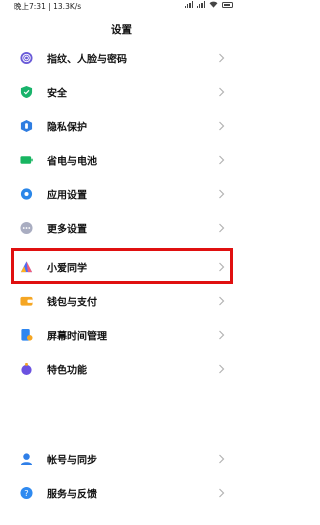 This screenshot has width=320, height=525. What do you see at coordinates (26, 369) in the screenshot?
I see `feature-icon` at bounding box center [26, 369].